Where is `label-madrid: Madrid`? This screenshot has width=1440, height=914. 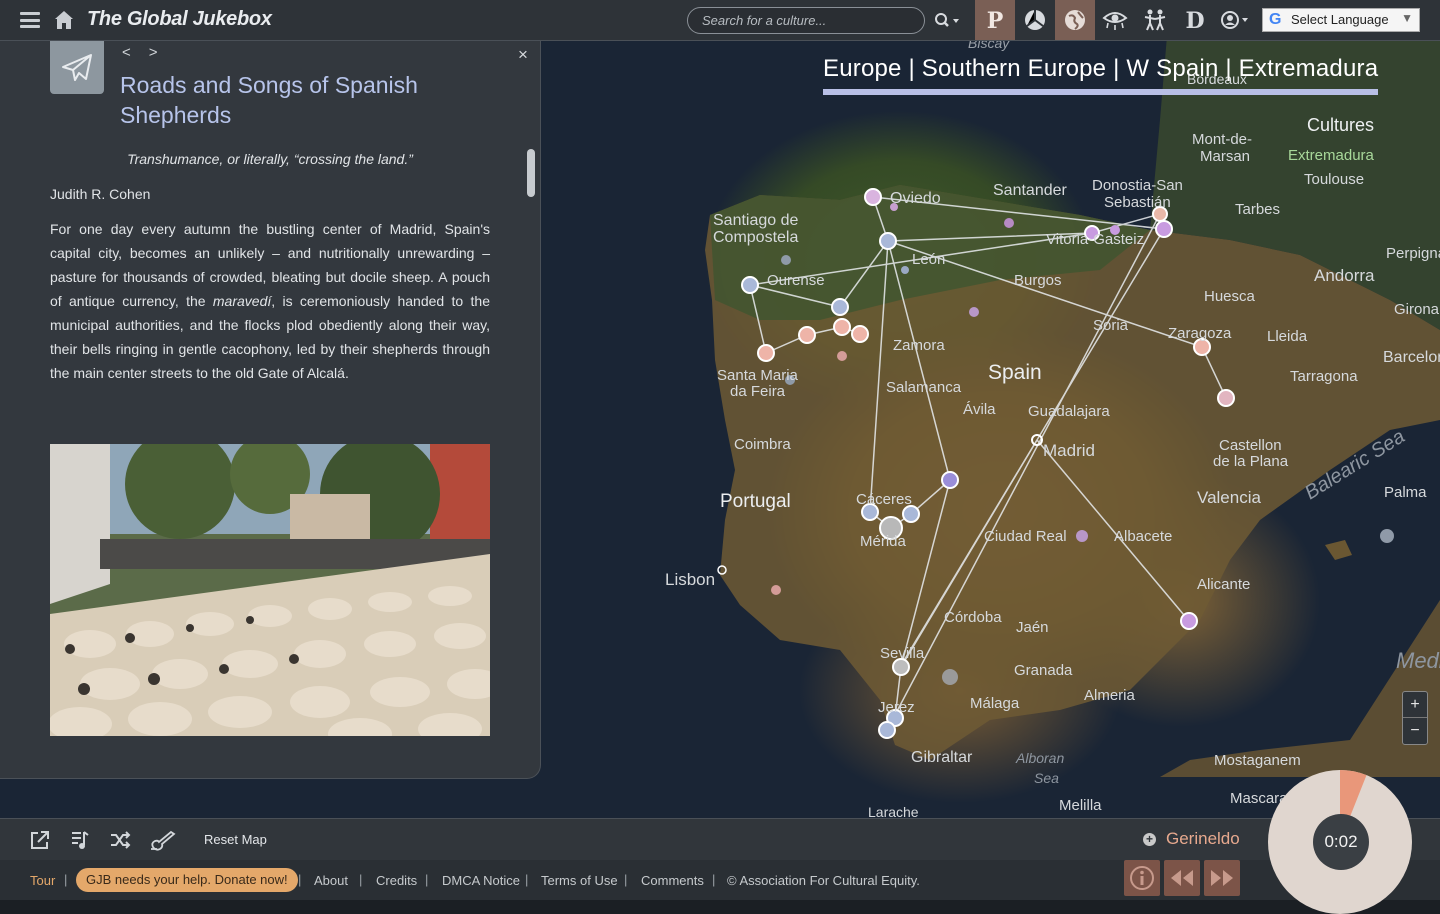 label-madrid: Madrid is located at coordinates (1069, 450).